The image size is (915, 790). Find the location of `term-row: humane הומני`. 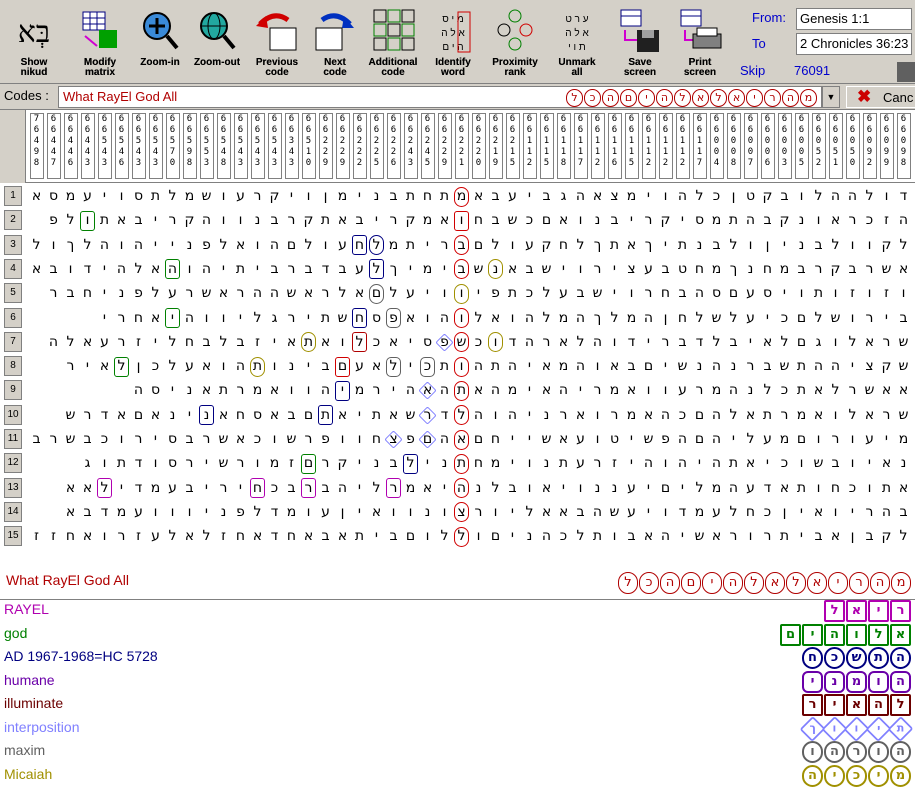

term-row: humane הומני is located at coordinates (457, 682).